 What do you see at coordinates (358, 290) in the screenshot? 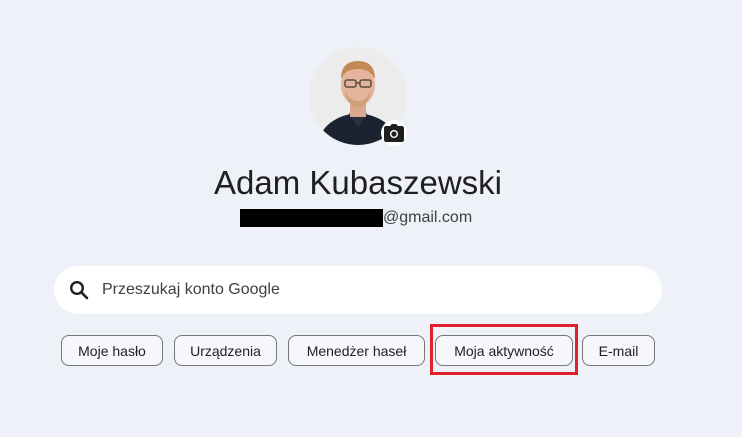
I see `account-search-box: Przeszukaj konto Google` at bounding box center [358, 290].